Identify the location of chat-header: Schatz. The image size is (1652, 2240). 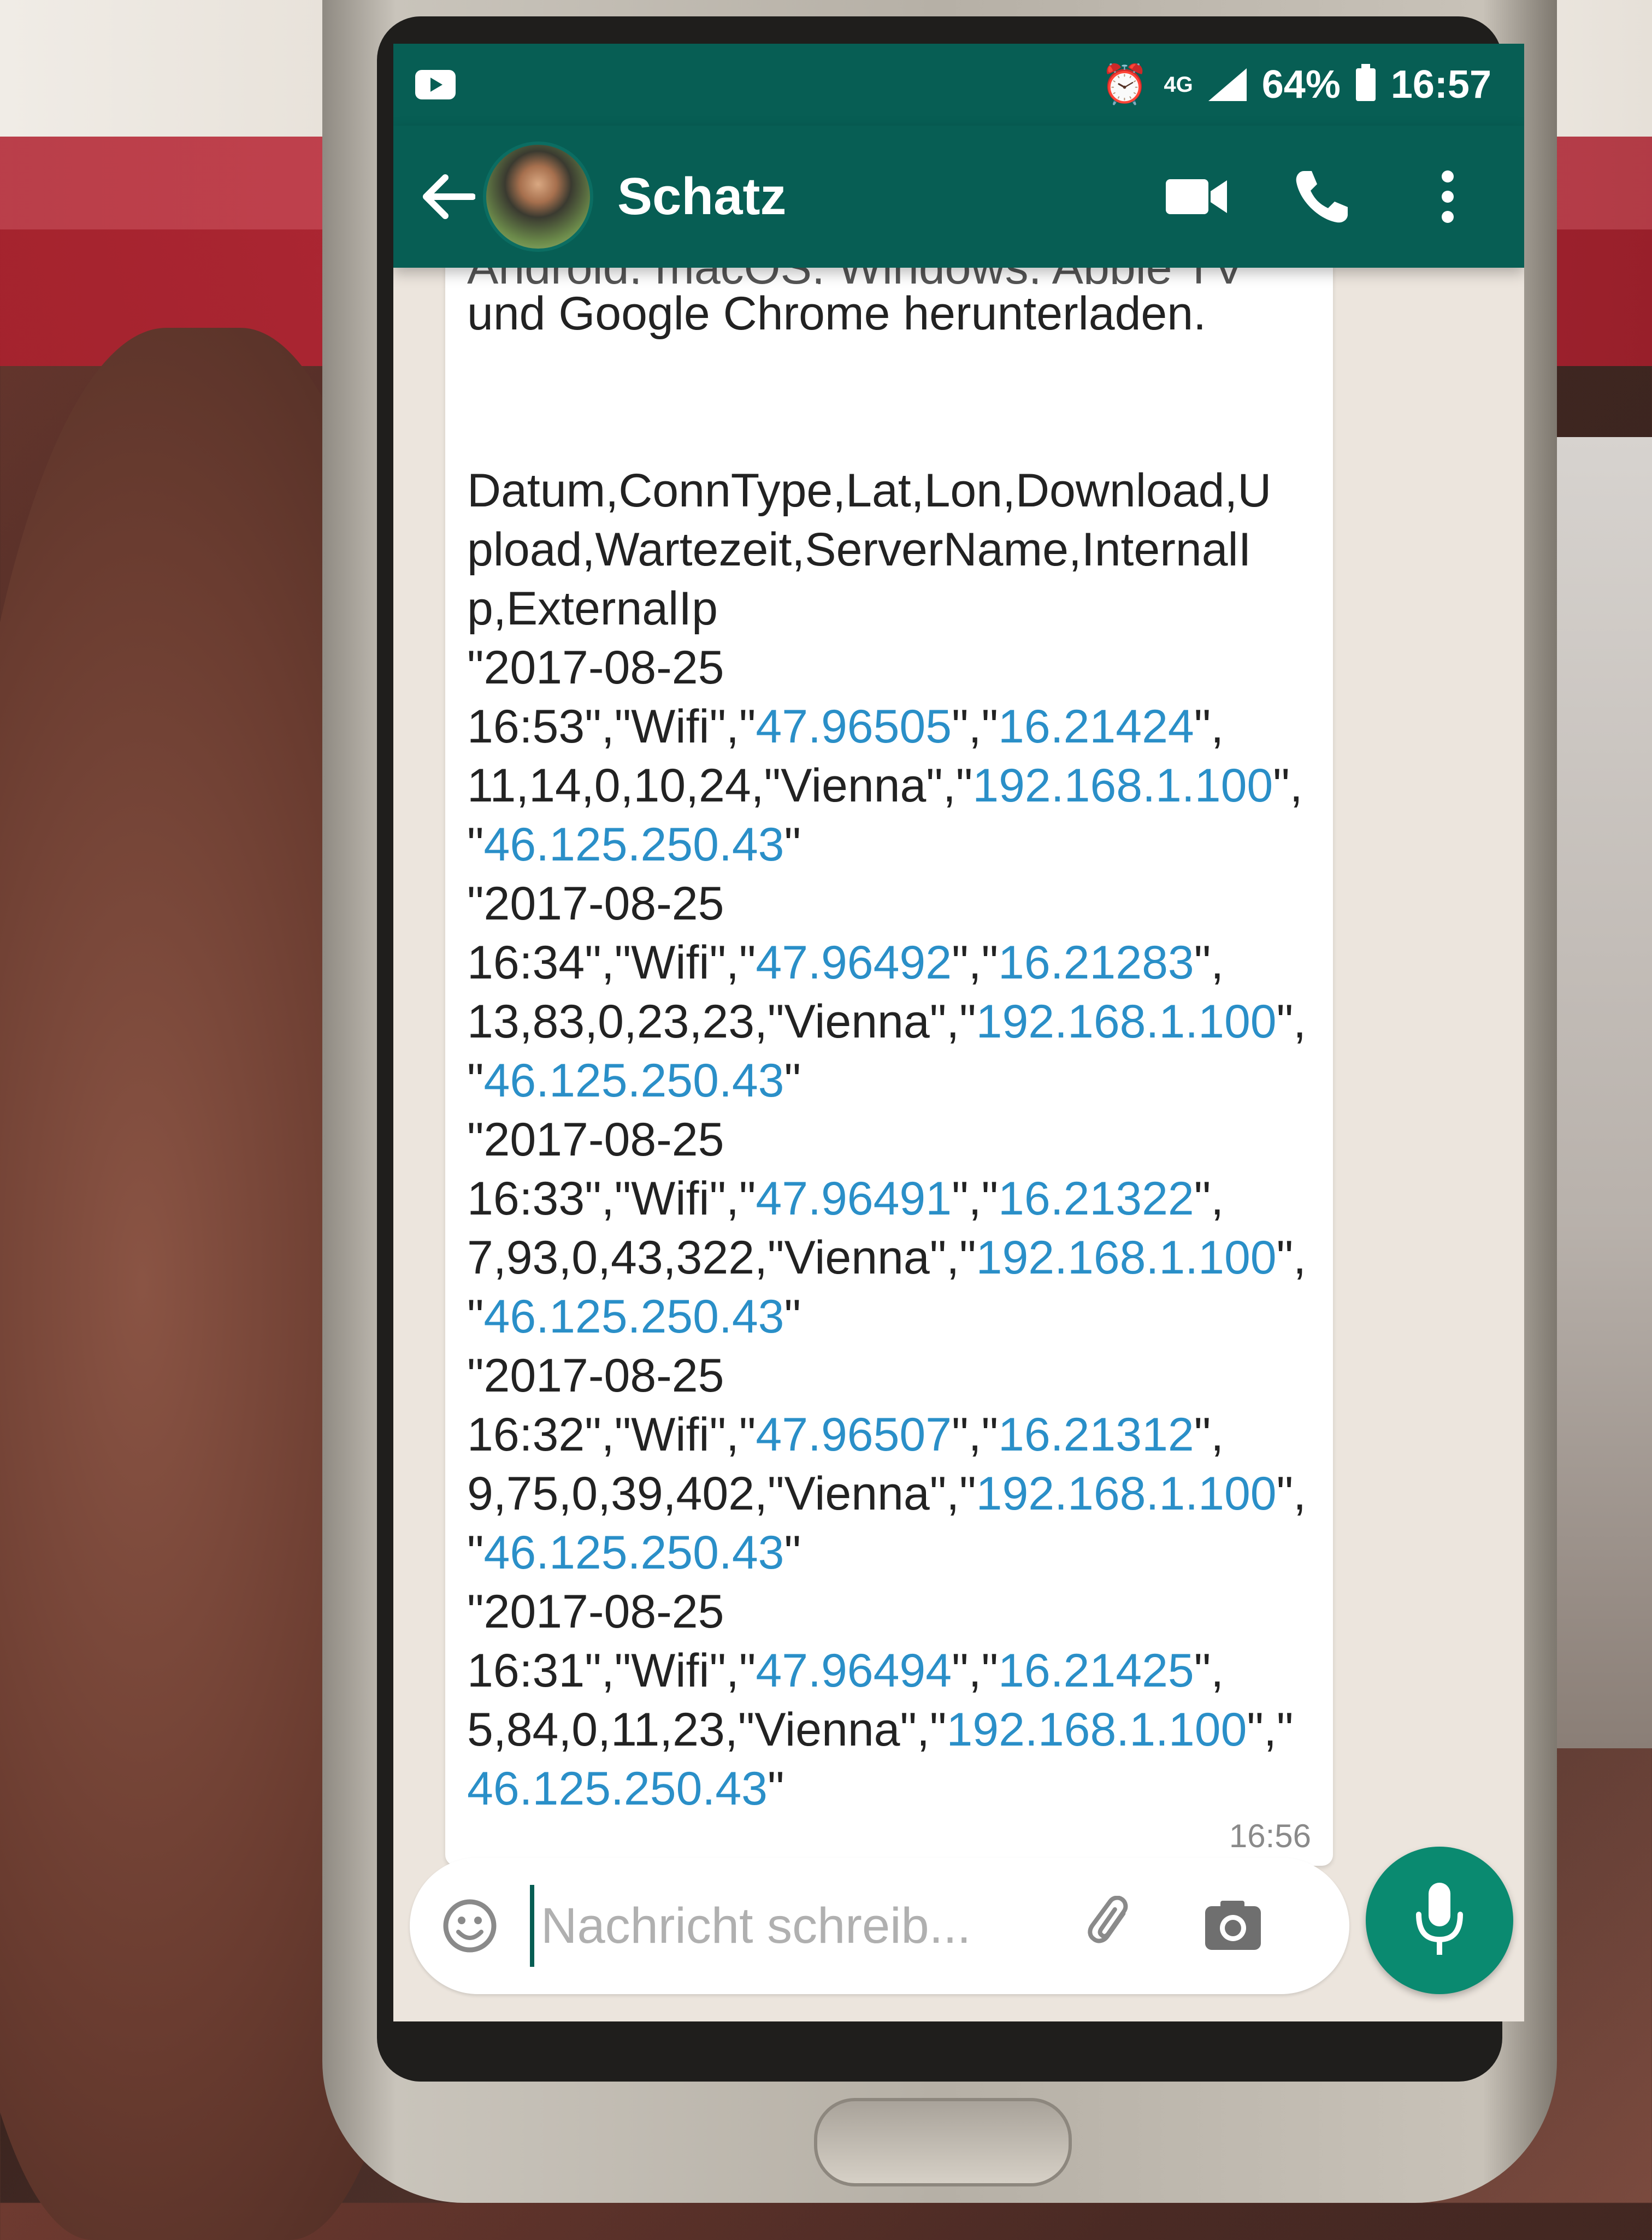
(958, 197).